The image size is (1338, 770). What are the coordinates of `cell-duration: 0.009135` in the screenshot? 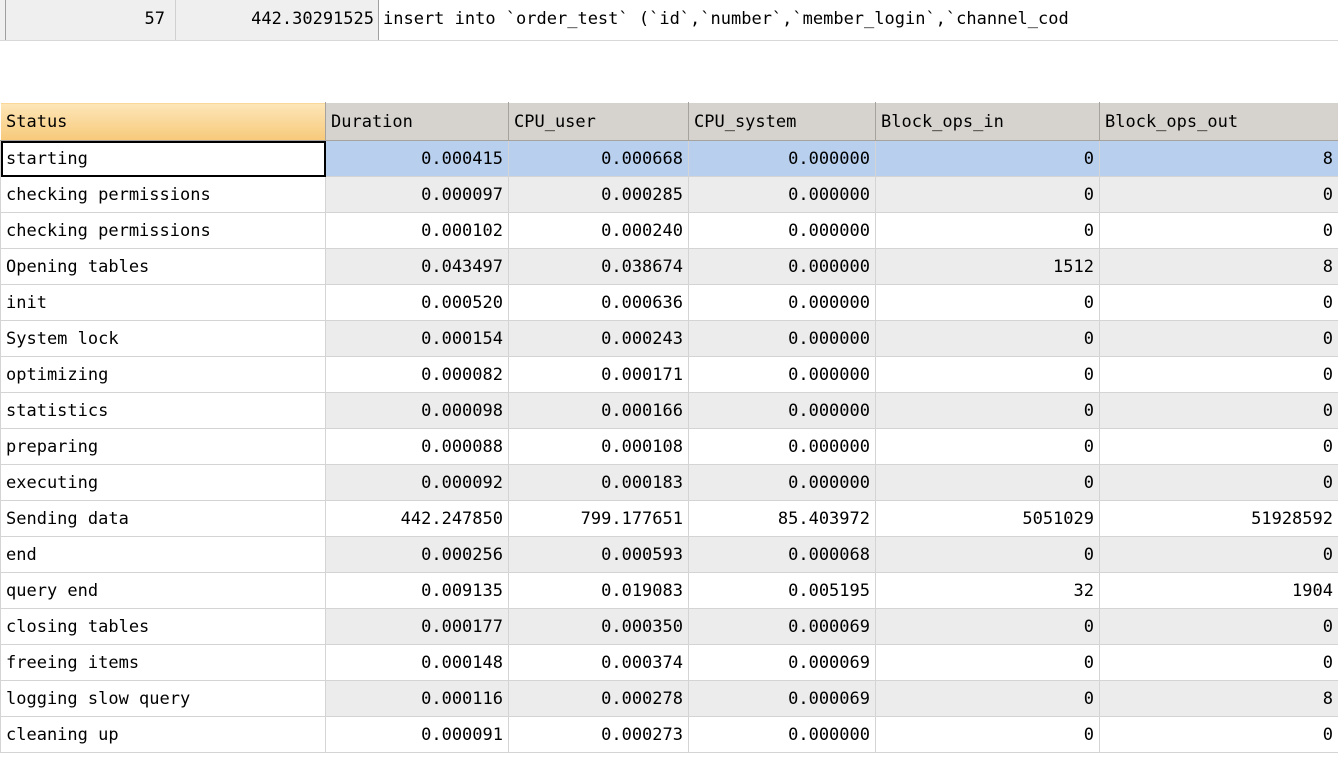 It's located at (417, 590).